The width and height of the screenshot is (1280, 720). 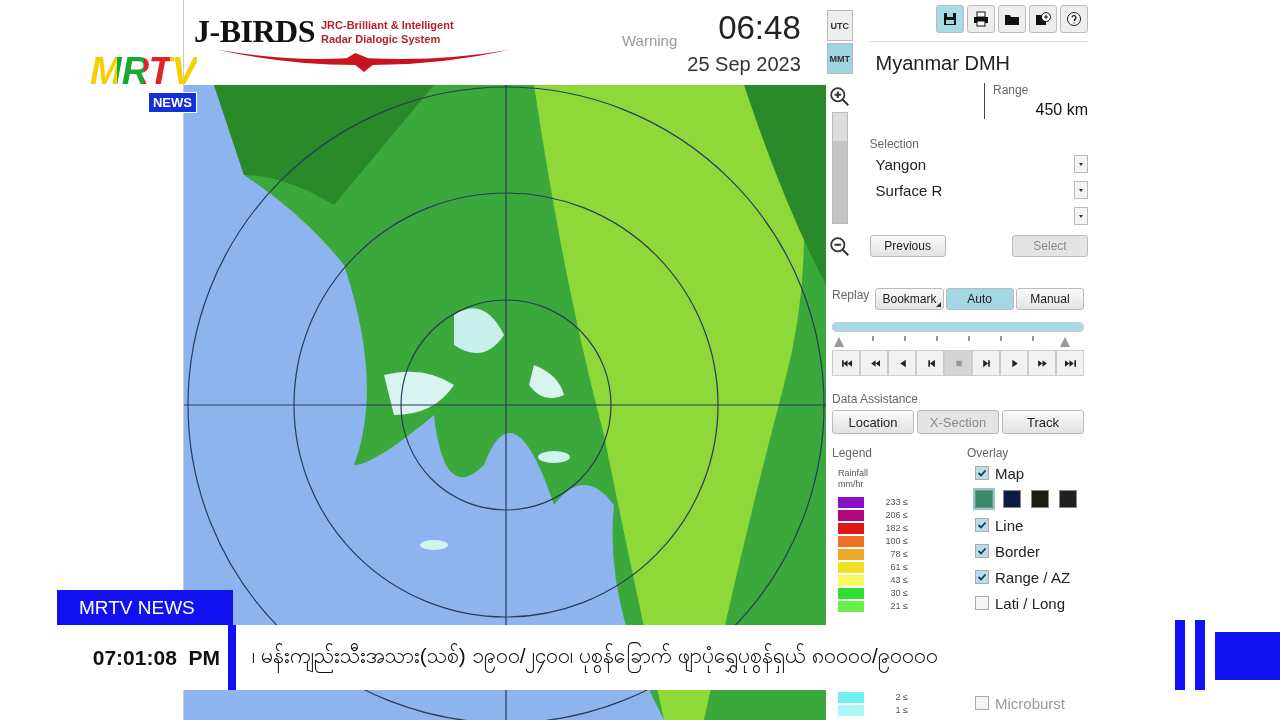 What do you see at coordinates (894, 144) in the screenshot?
I see `selection-label: Selection` at bounding box center [894, 144].